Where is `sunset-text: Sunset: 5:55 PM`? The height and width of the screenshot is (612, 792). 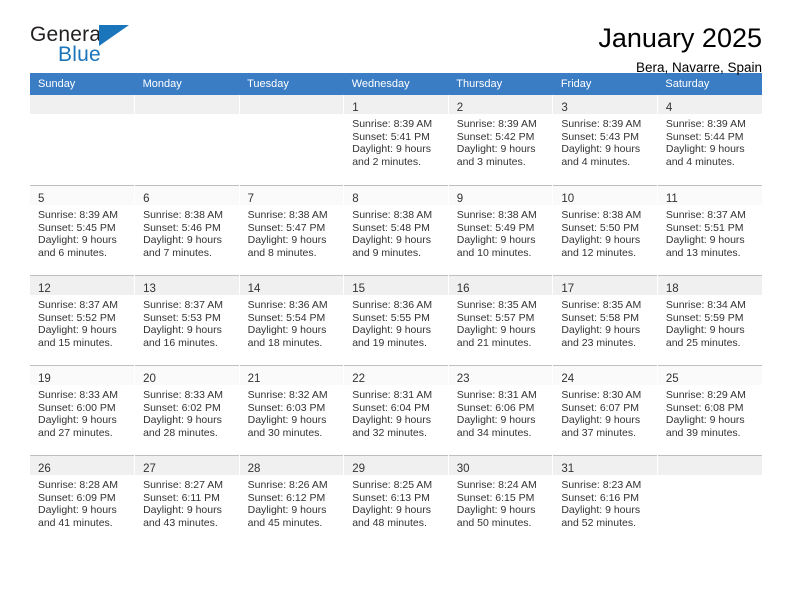
sunset-text: Sunset: 5:55 PM is located at coordinates (391, 317).